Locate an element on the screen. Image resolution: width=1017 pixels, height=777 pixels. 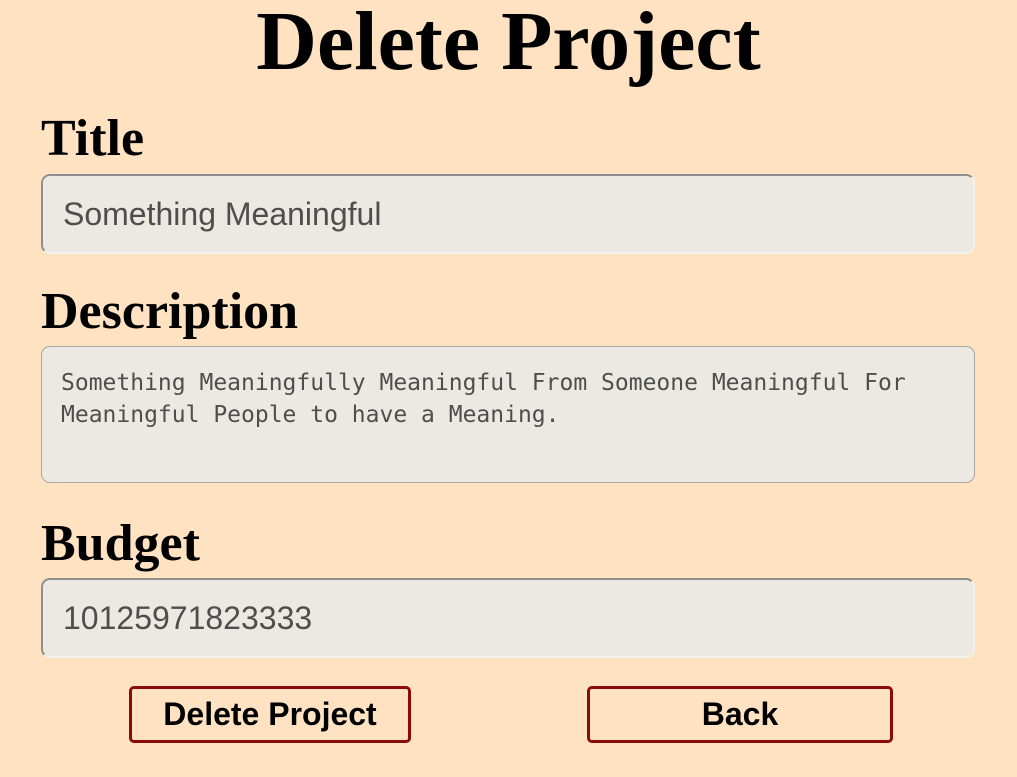
page-title: Delete Project is located at coordinates (508, 44).